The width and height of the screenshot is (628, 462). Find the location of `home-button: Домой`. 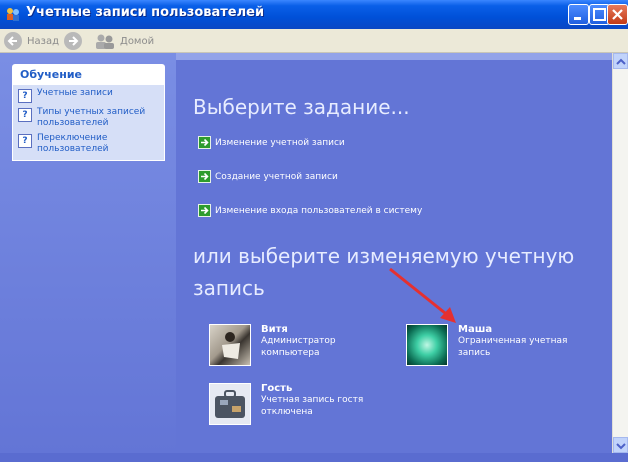

home-button: Домой is located at coordinates (124, 41).